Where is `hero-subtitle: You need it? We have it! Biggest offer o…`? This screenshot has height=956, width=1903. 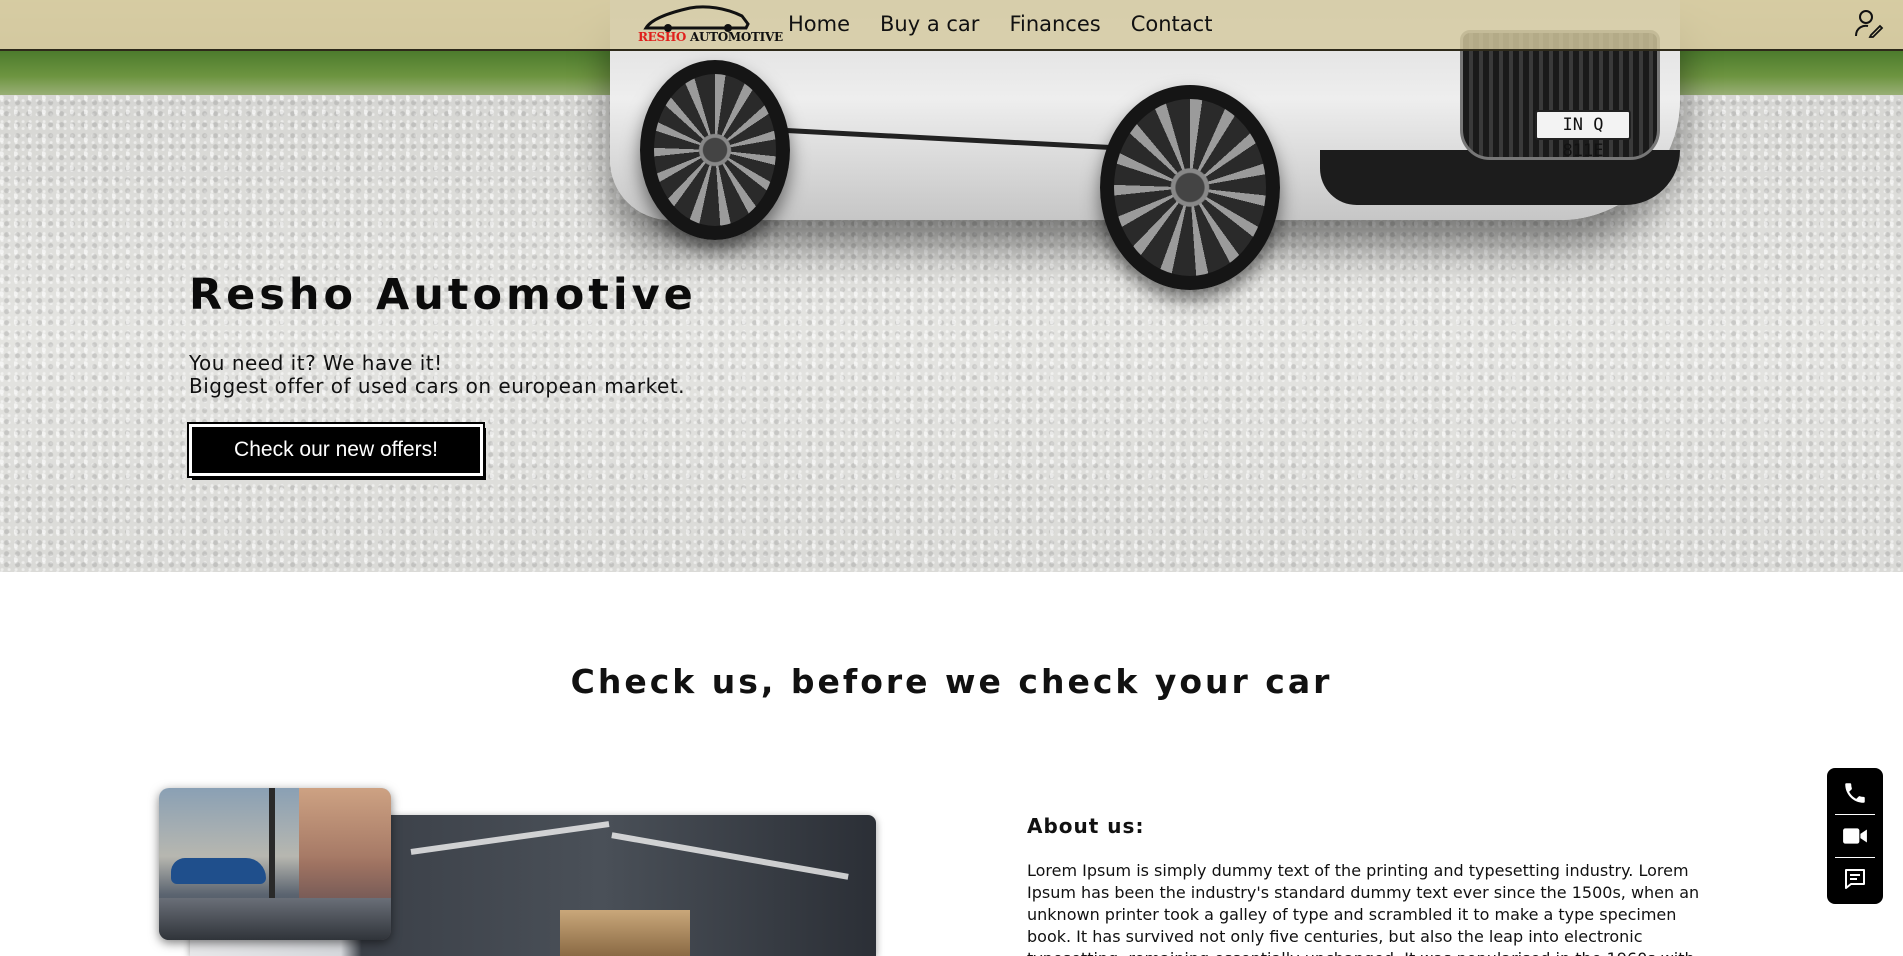 hero-subtitle: You need it? We have it! Biggest offer o… is located at coordinates (437, 375).